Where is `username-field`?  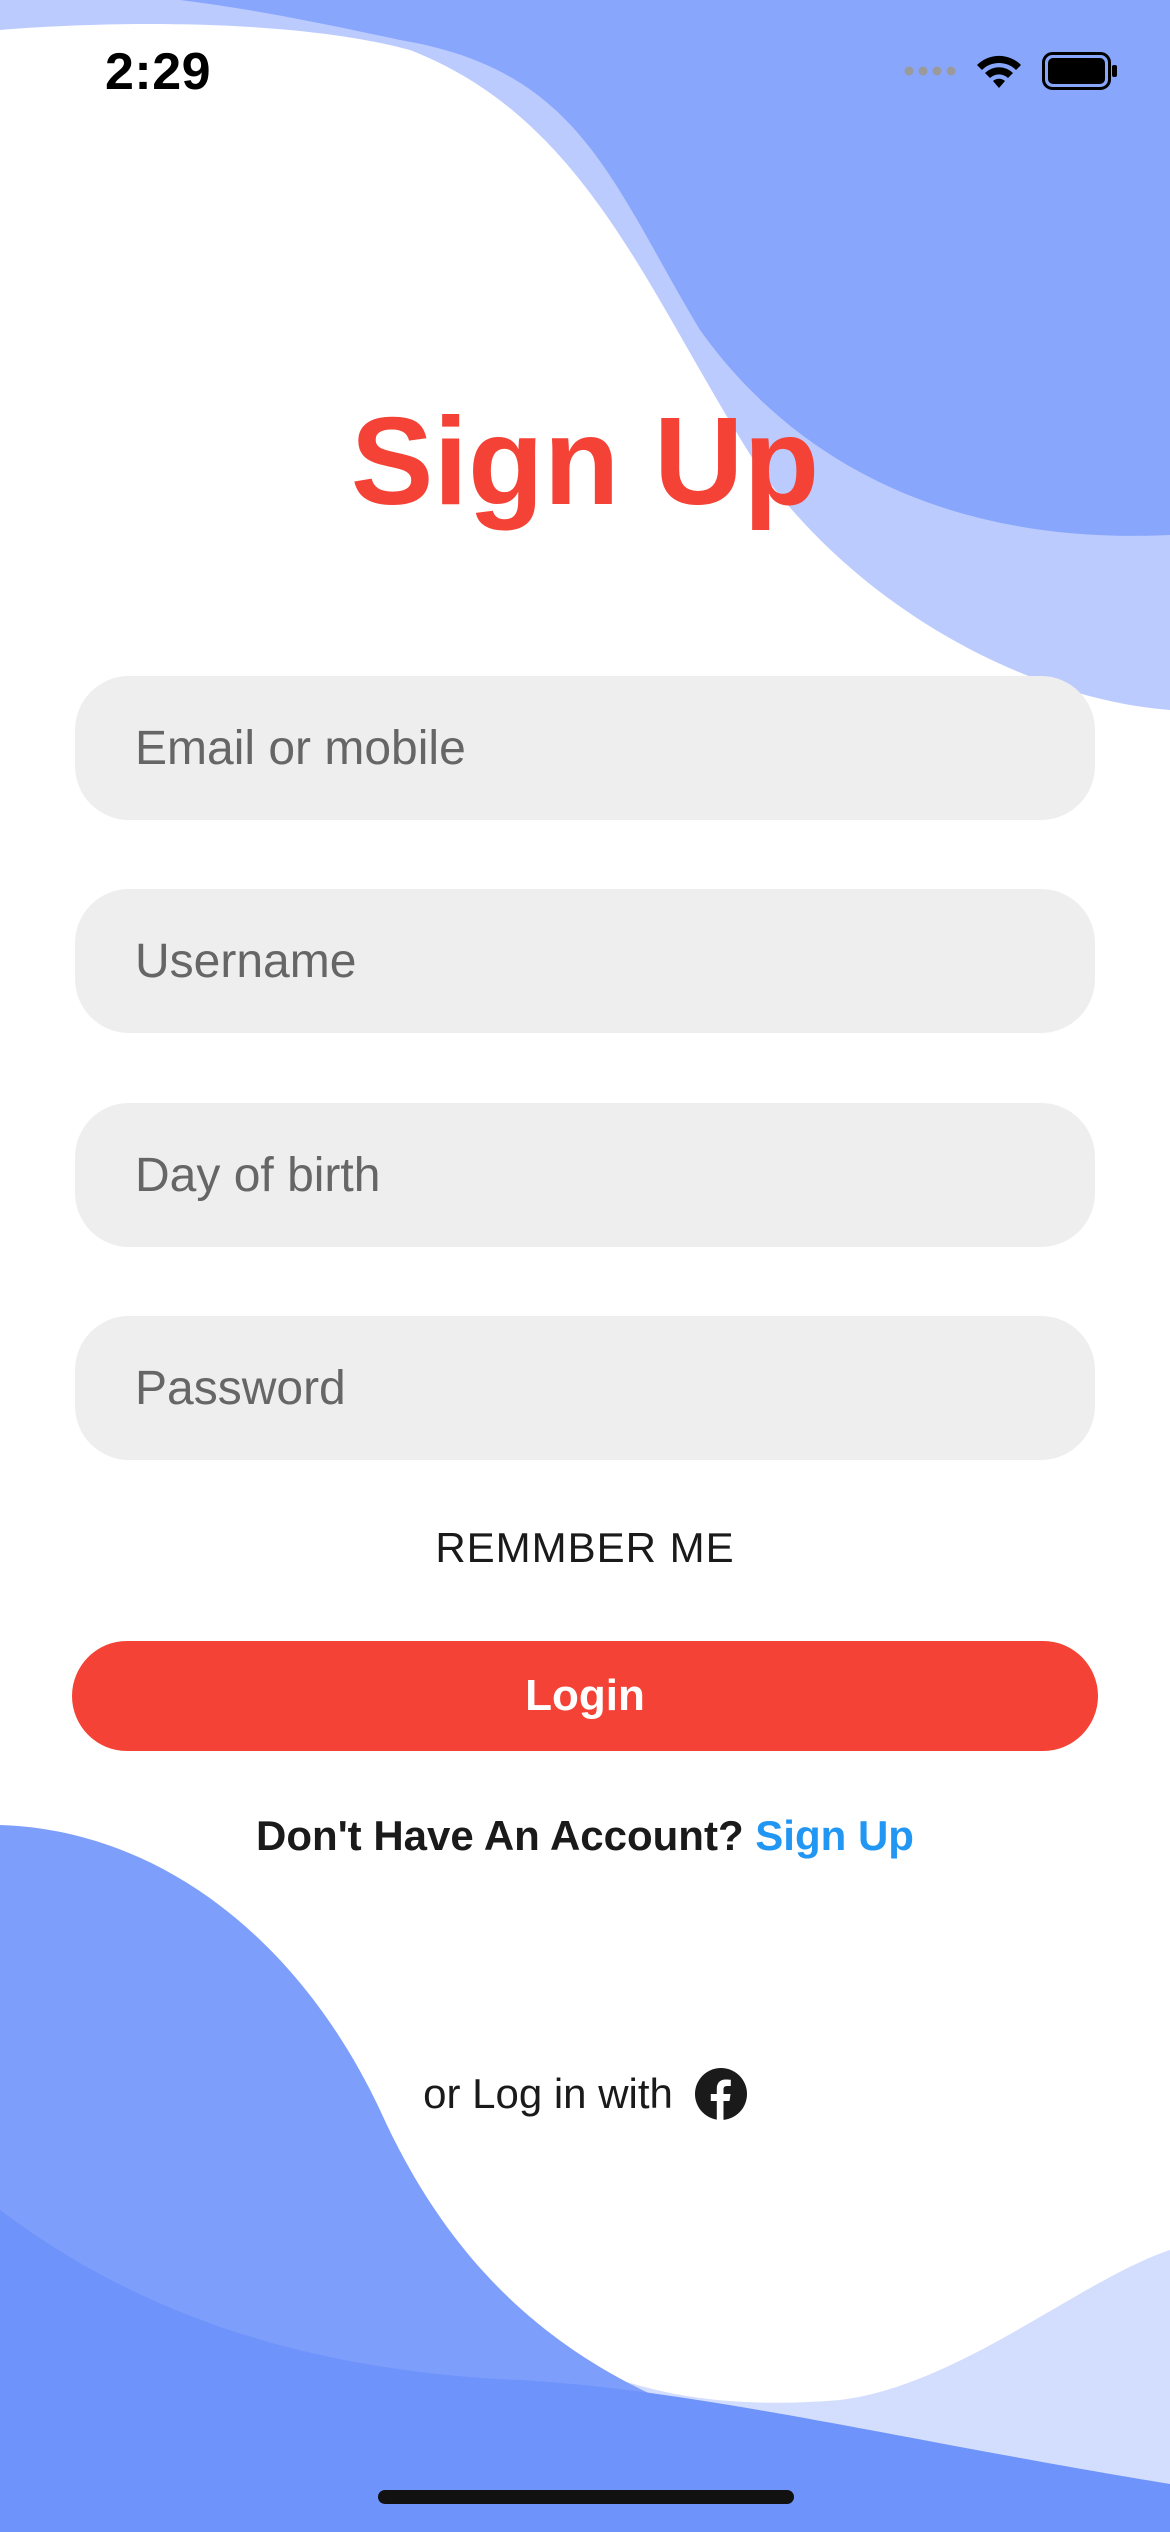 username-field is located at coordinates (585, 961).